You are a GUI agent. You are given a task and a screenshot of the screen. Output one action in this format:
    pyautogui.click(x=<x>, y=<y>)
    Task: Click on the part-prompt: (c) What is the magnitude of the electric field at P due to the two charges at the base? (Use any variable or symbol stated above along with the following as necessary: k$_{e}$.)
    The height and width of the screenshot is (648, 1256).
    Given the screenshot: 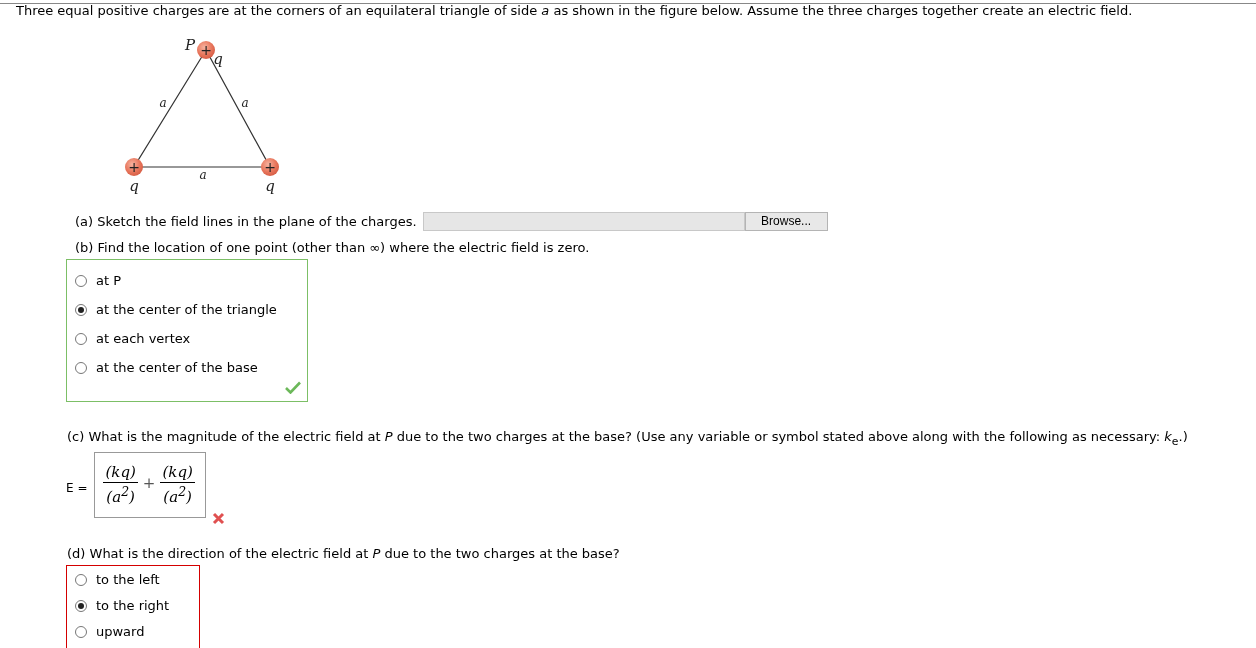 What is the action you would take?
    pyautogui.click(x=628, y=439)
    